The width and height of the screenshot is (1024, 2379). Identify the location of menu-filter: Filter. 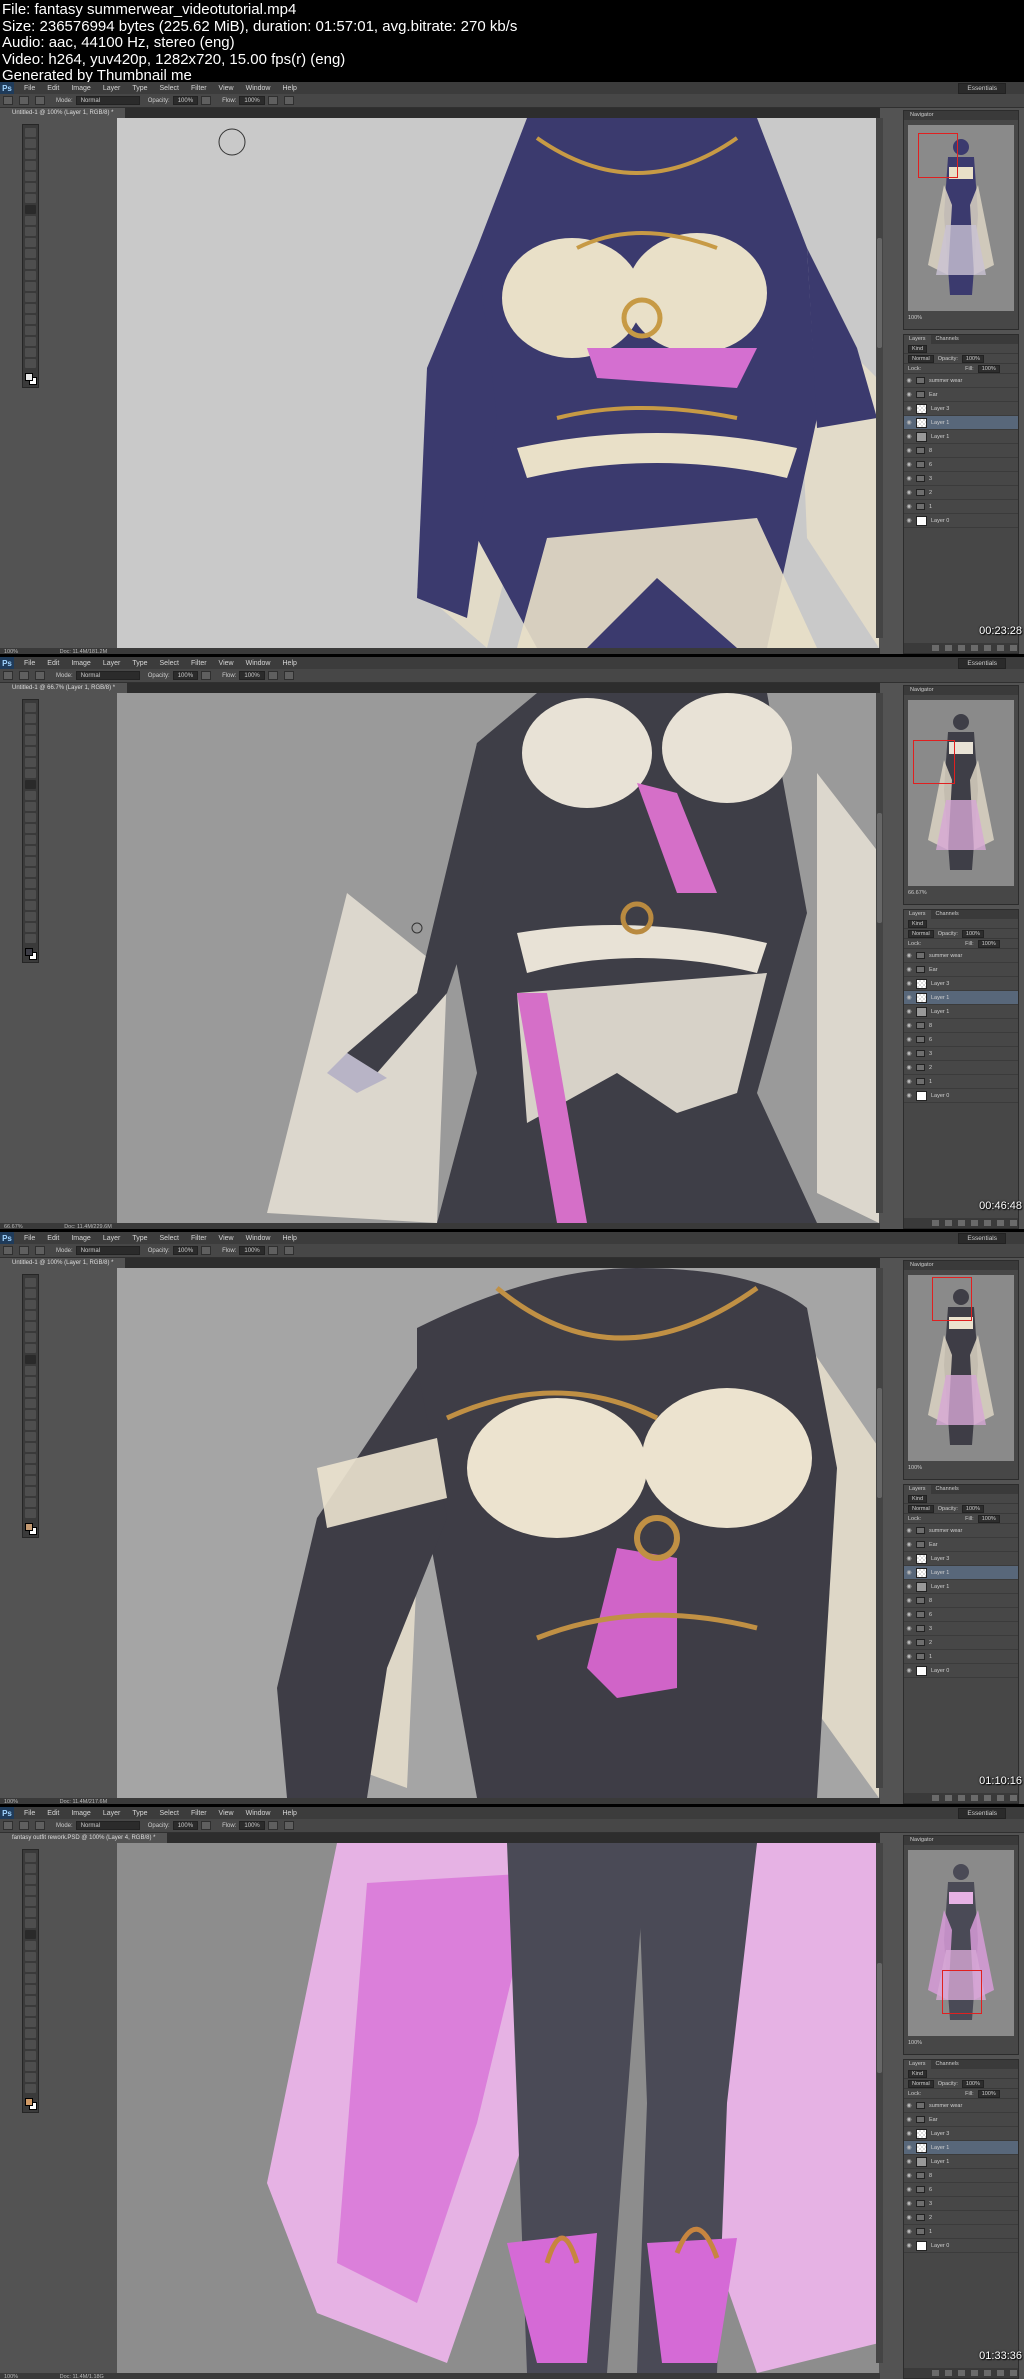
(199, 663).